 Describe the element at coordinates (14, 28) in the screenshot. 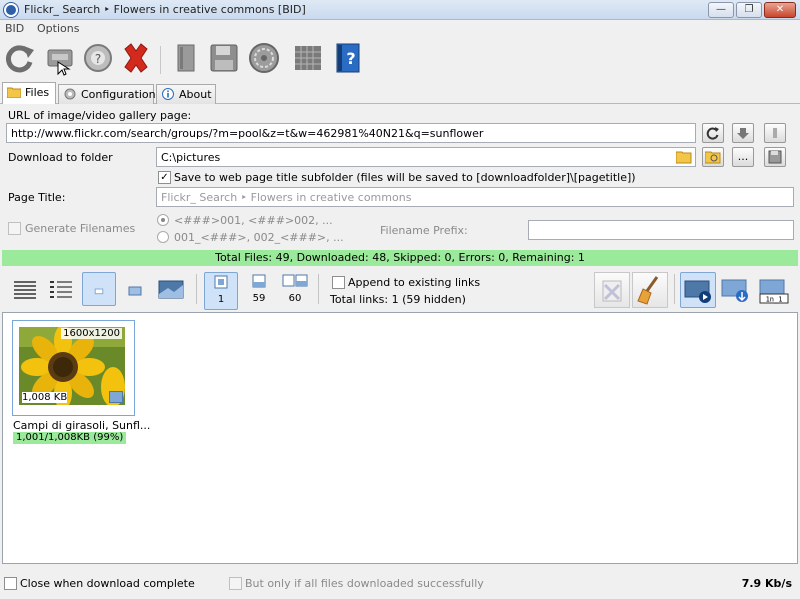

I see `menu-bid: BID` at that location.